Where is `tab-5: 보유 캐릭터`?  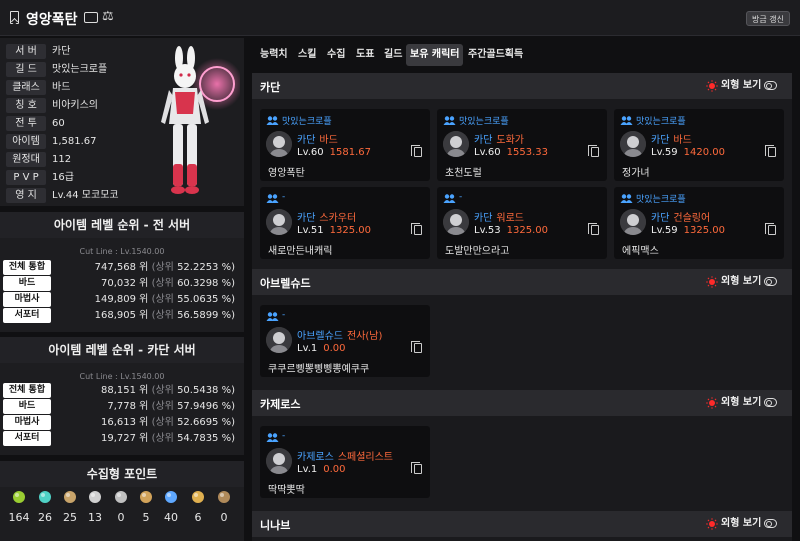 tab-5: 보유 캐릭터 is located at coordinates (435, 55).